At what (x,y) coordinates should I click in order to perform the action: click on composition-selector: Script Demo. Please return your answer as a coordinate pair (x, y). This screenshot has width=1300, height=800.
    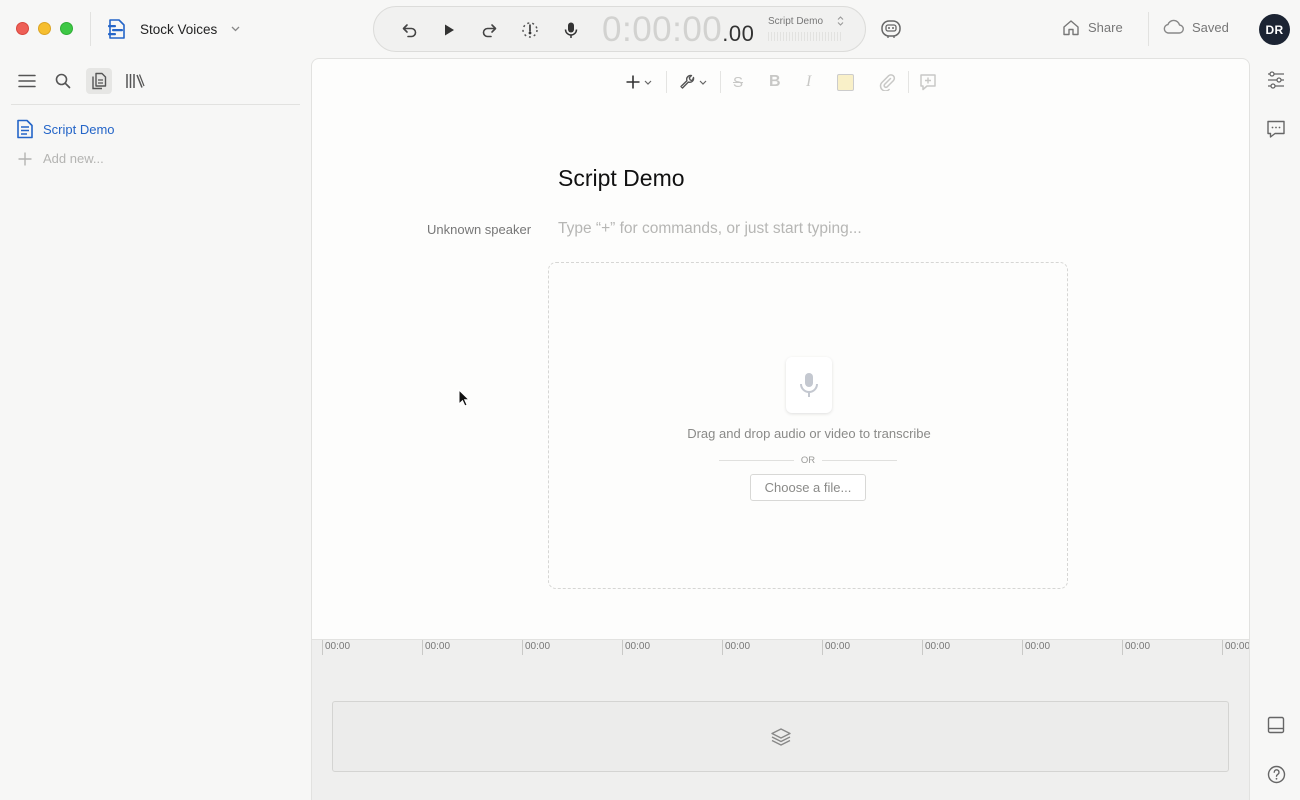
    Looking at the image, I should click on (806, 21).